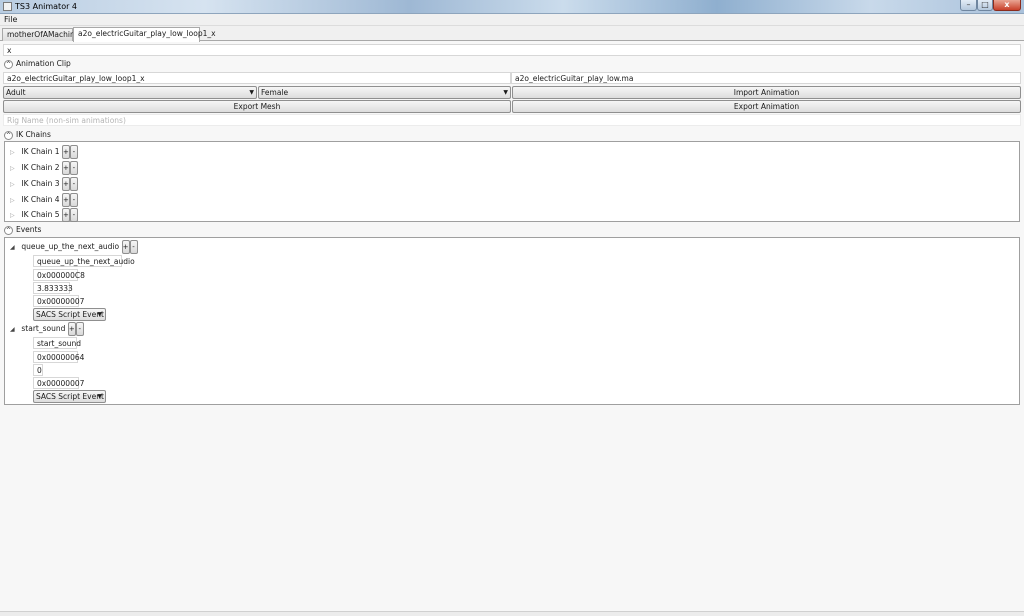  I want to click on export-mesh-button: Export Mesh, so click(257, 106).